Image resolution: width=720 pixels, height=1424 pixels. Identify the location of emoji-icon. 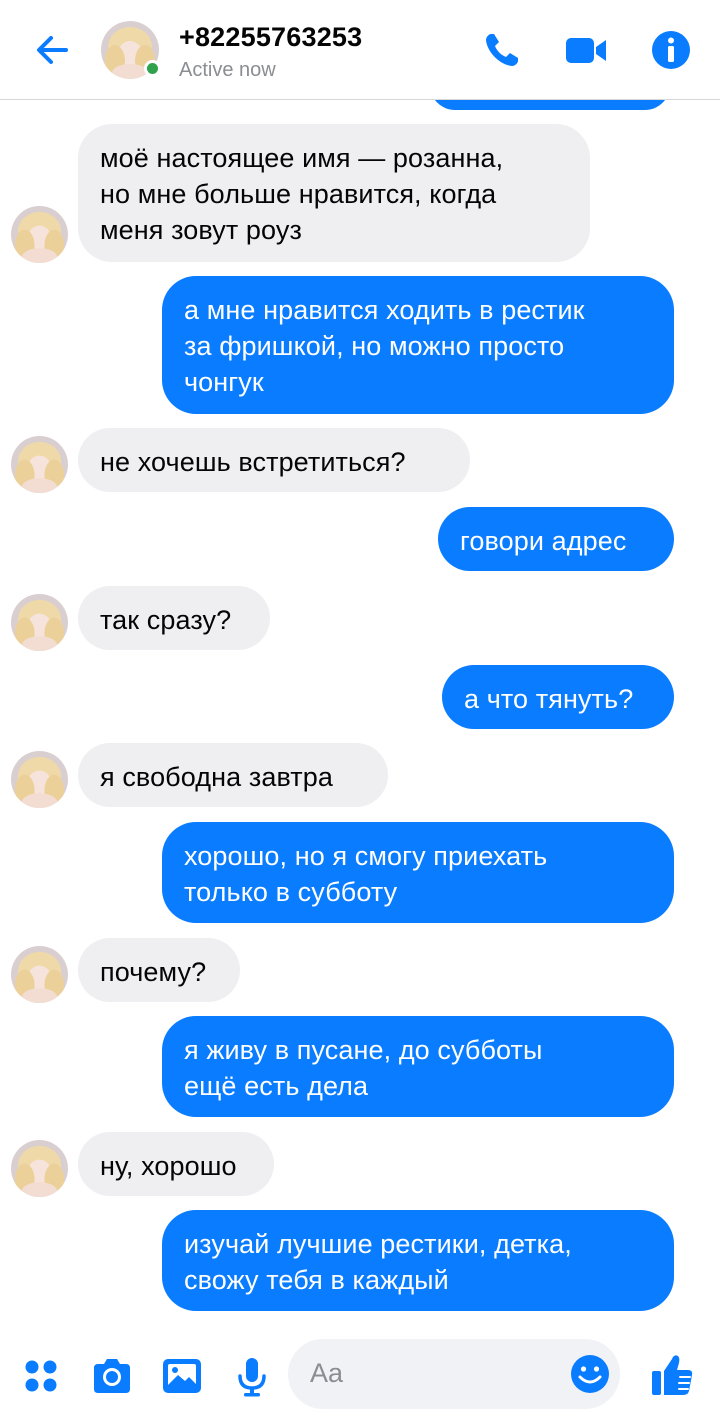
(590, 1374).